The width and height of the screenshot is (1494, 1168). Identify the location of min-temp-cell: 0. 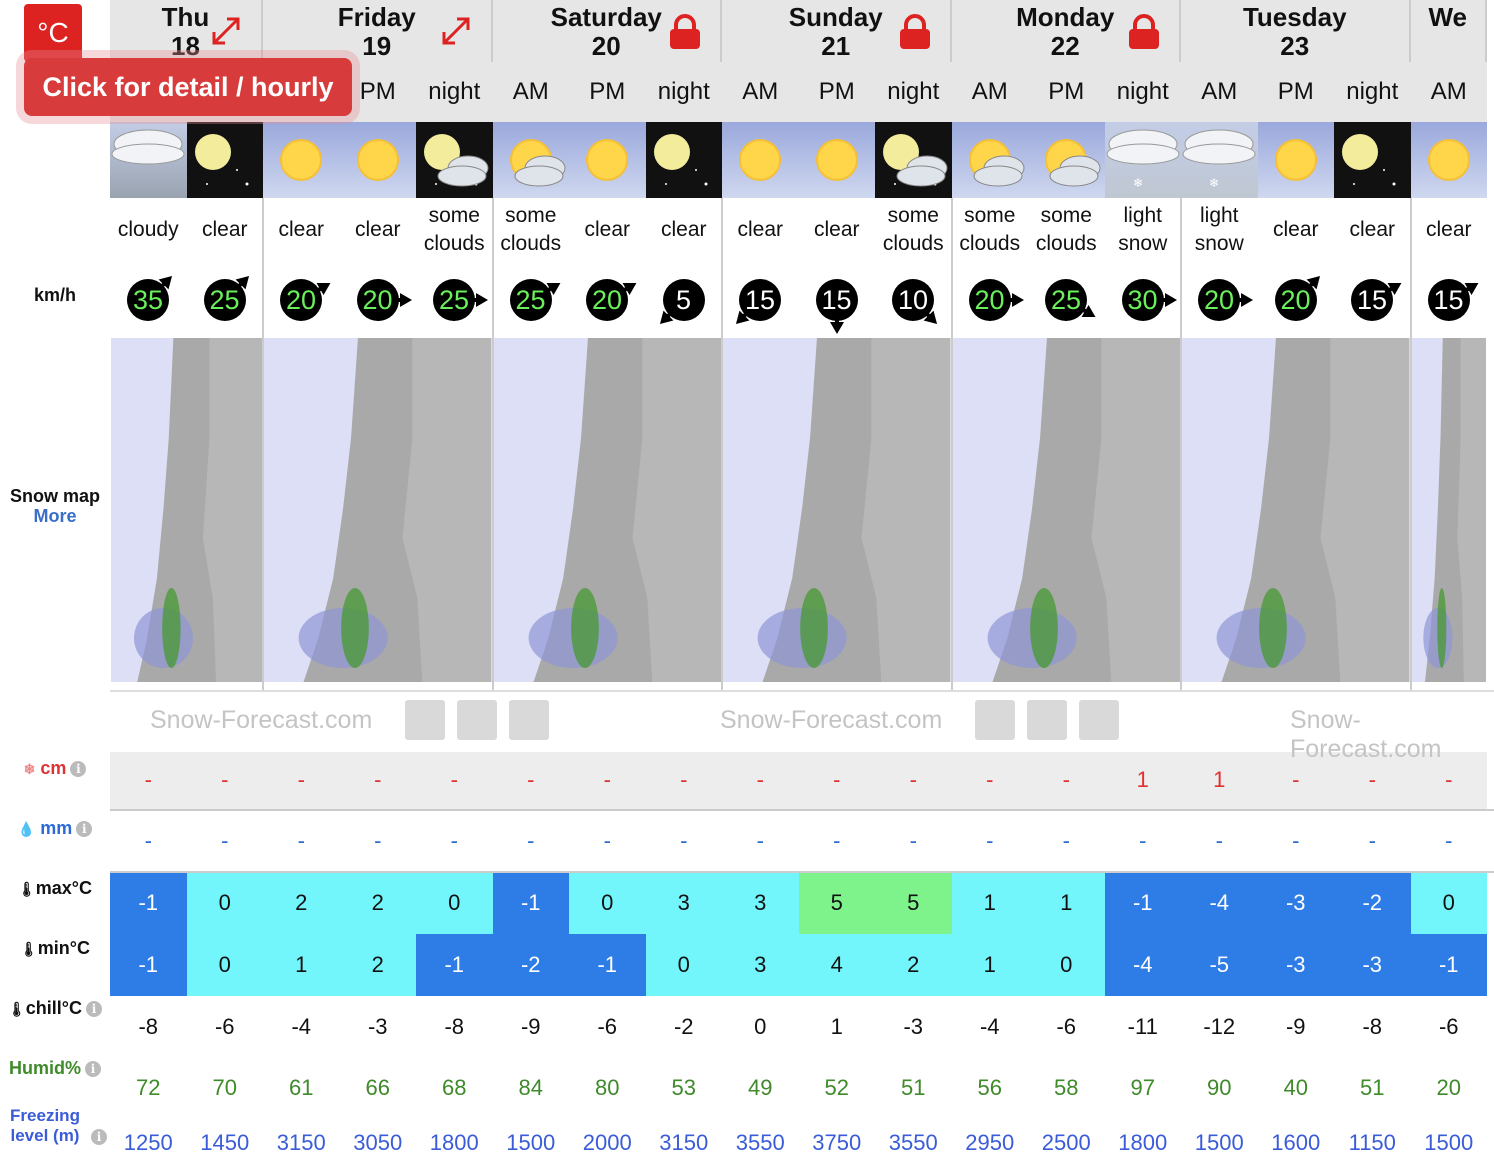
(683, 965).